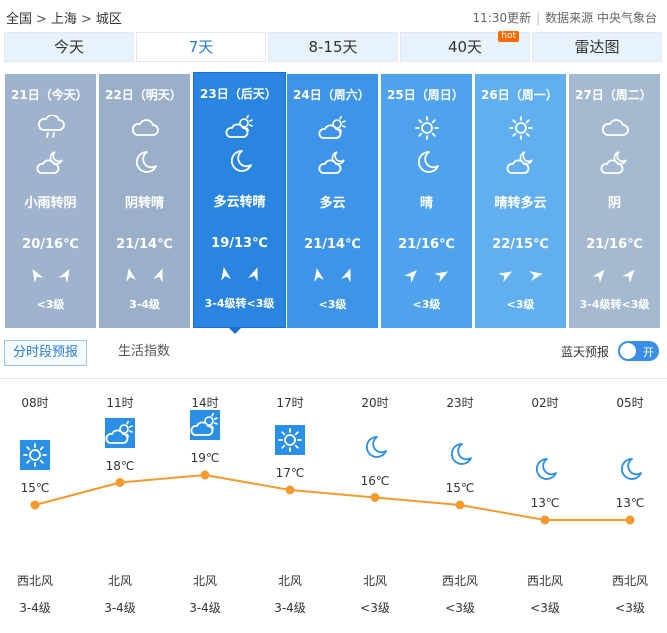  Describe the element at coordinates (333, 358) in the screenshot. I see `sub-tabs: 分时段预报 生活指数 蓝天预报 开` at that location.